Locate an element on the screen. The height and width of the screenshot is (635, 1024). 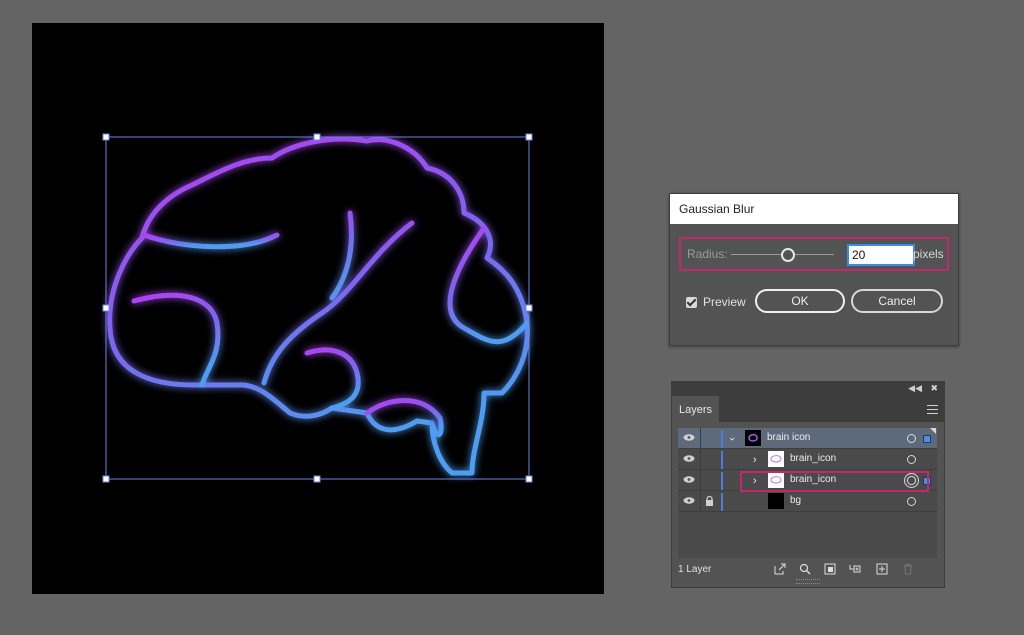
preview-label: Preview is located at coordinates (724, 302).